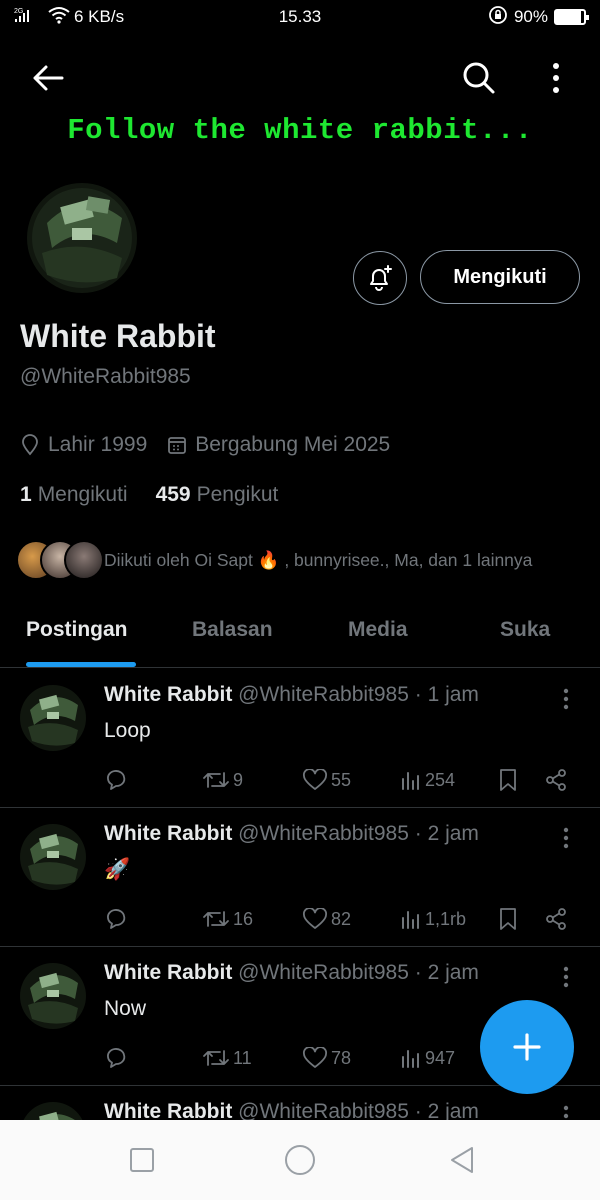  Describe the element at coordinates (378, 630) in the screenshot. I see `tab-media: Media` at that location.